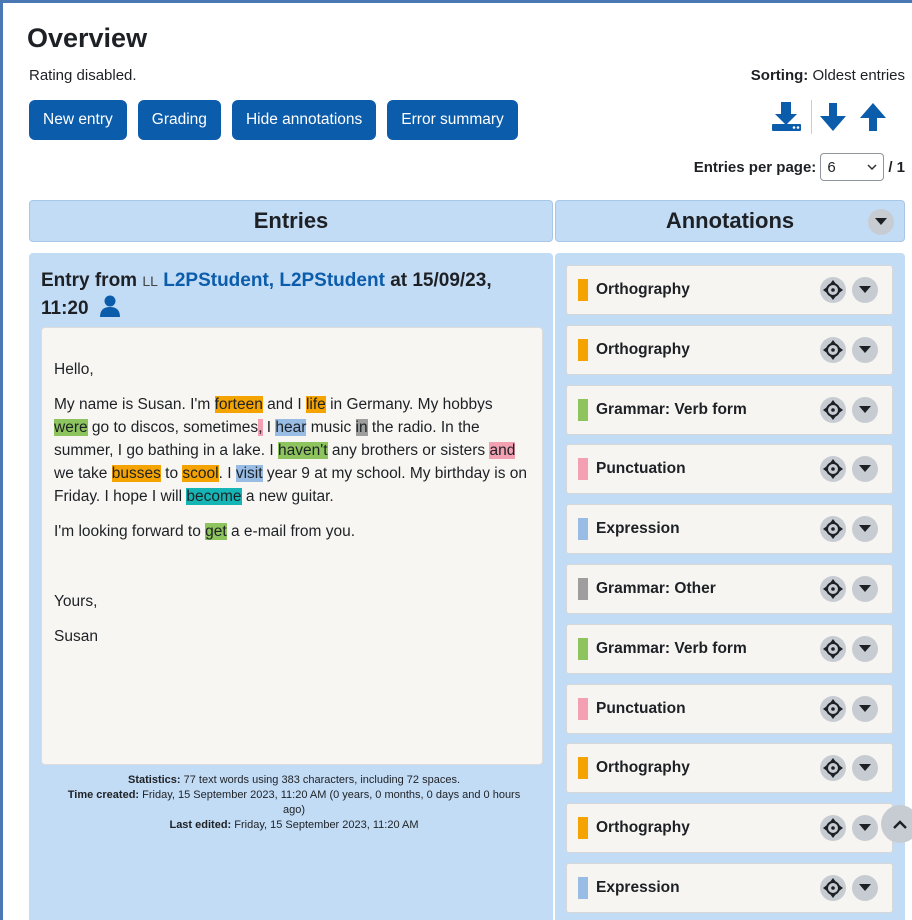 The height and width of the screenshot is (920, 912). What do you see at coordinates (303, 450) in the screenshot?
I see `annotated-word: haven't` at bounding box center [303, 450].